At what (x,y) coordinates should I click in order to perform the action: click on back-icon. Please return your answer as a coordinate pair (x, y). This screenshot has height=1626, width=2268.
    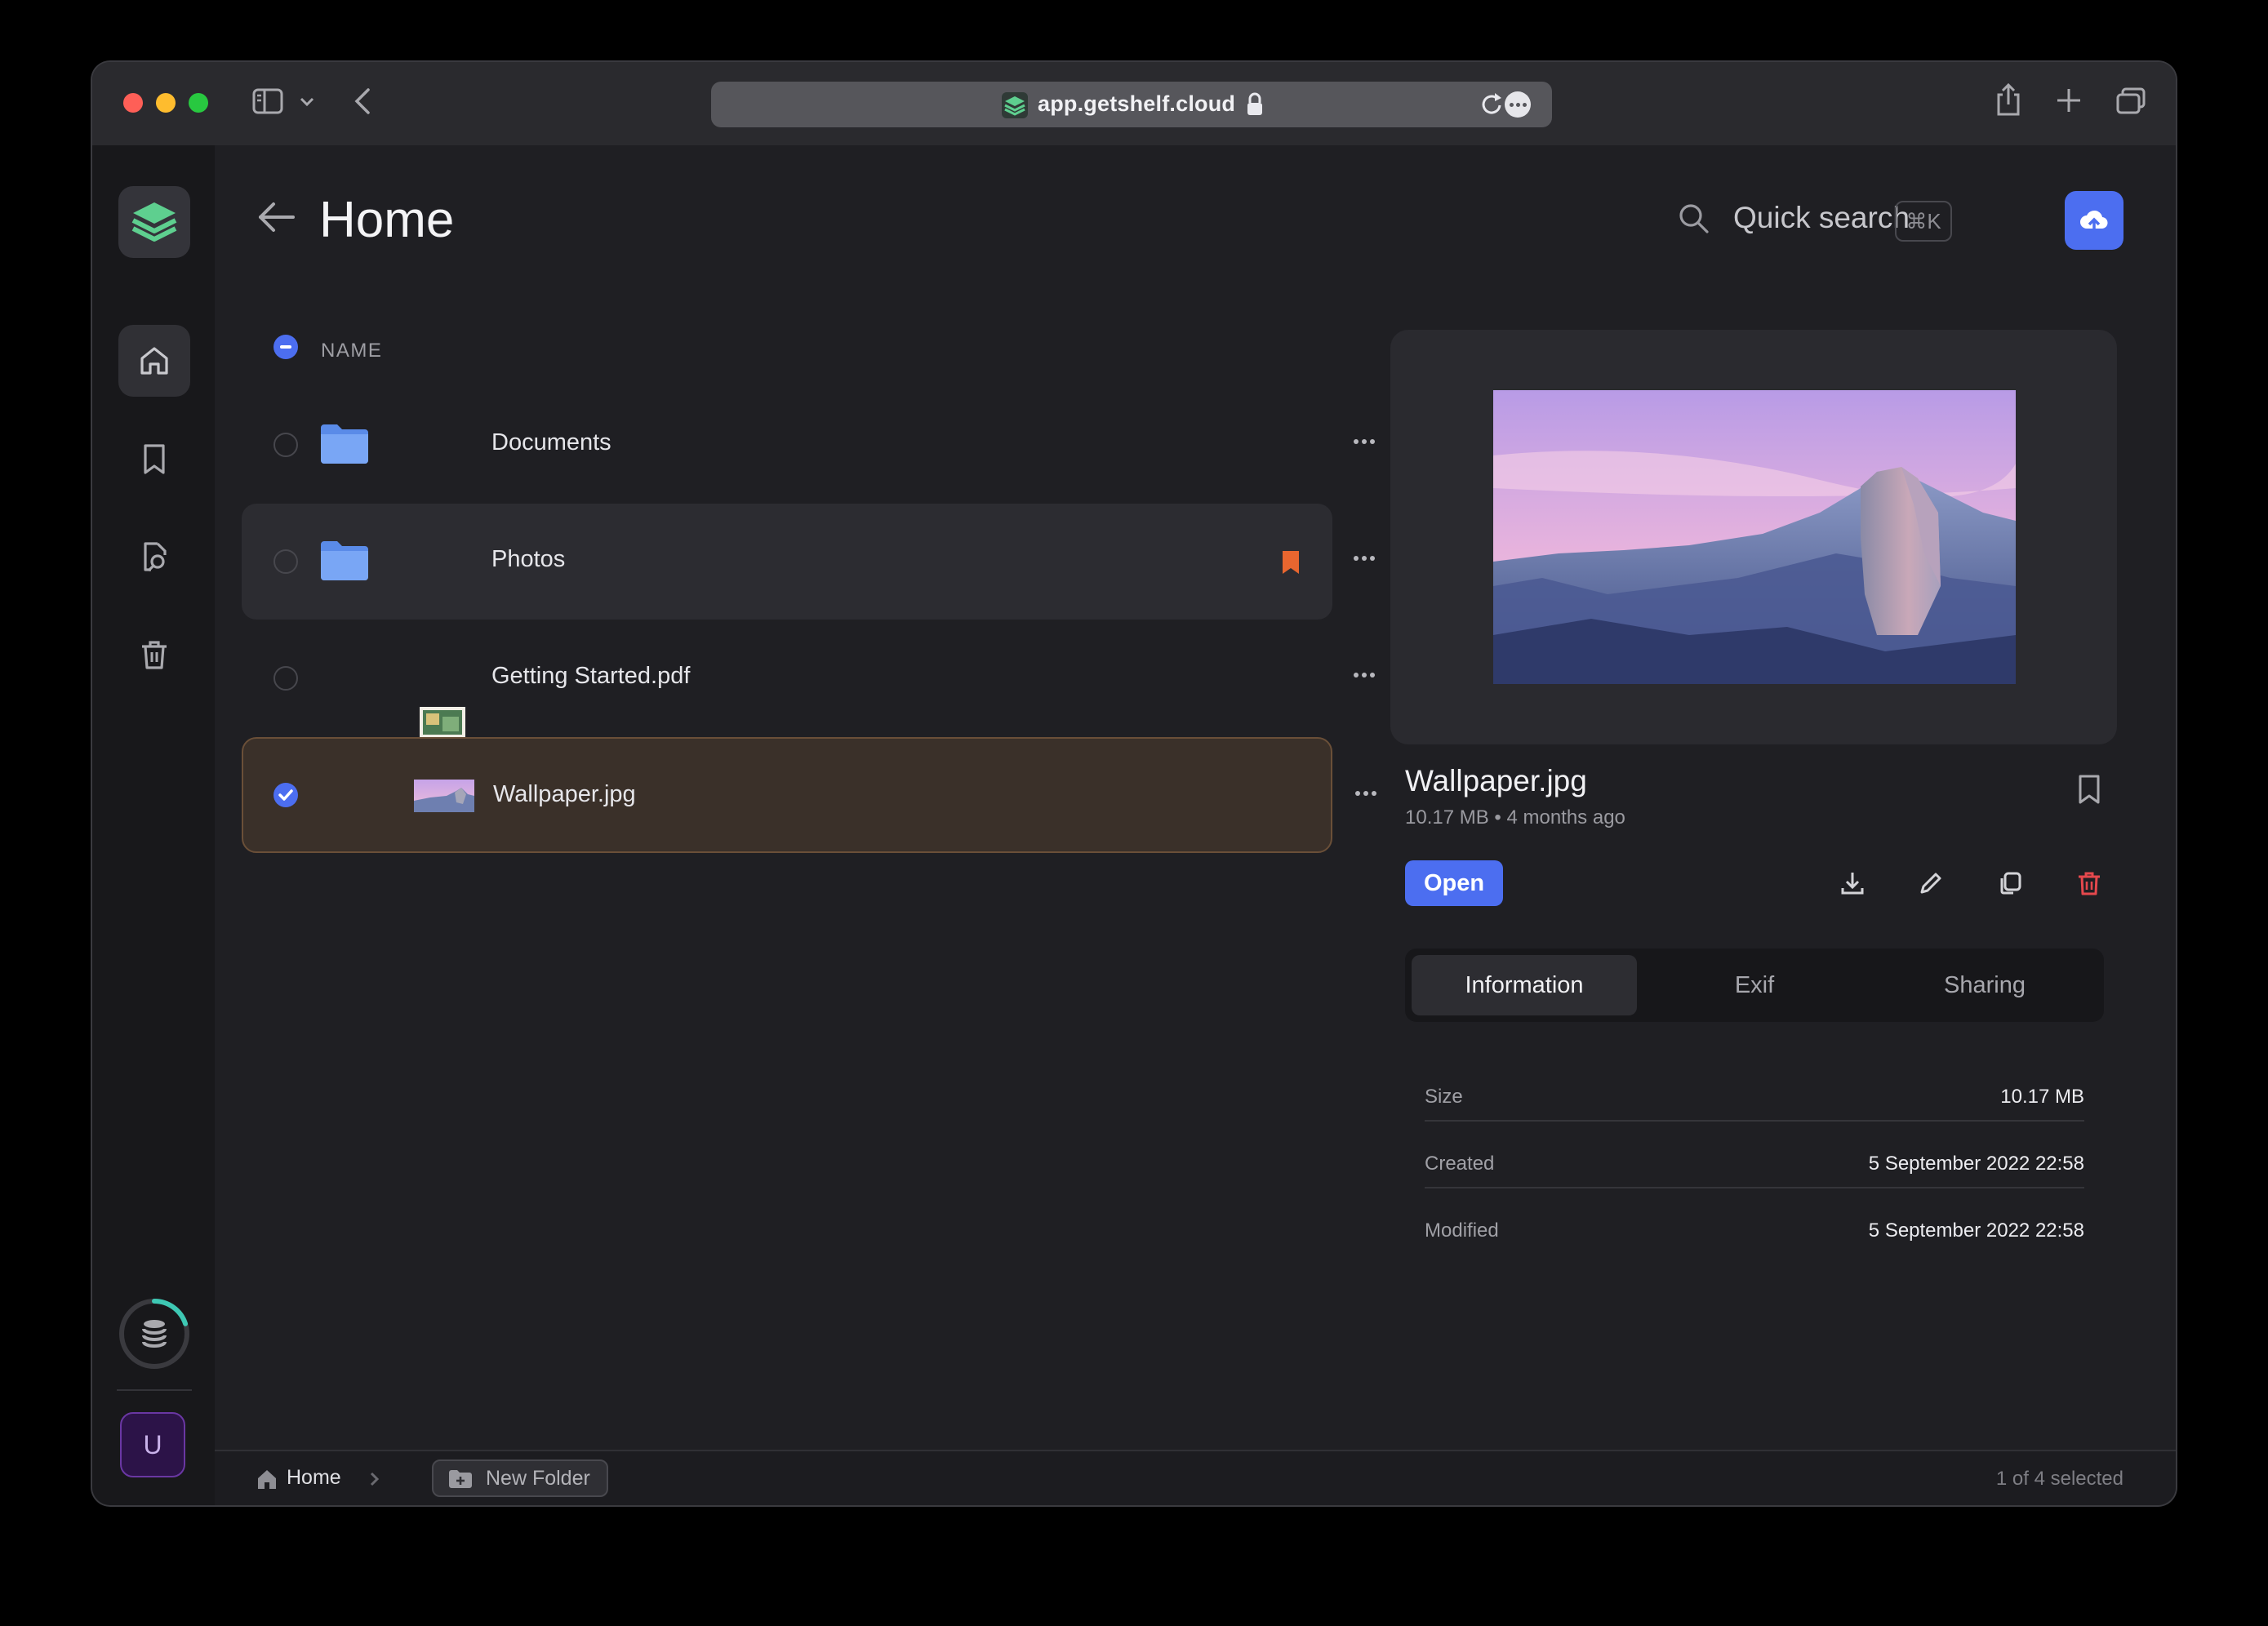
    Looking at the image, I should click on (362, 102).